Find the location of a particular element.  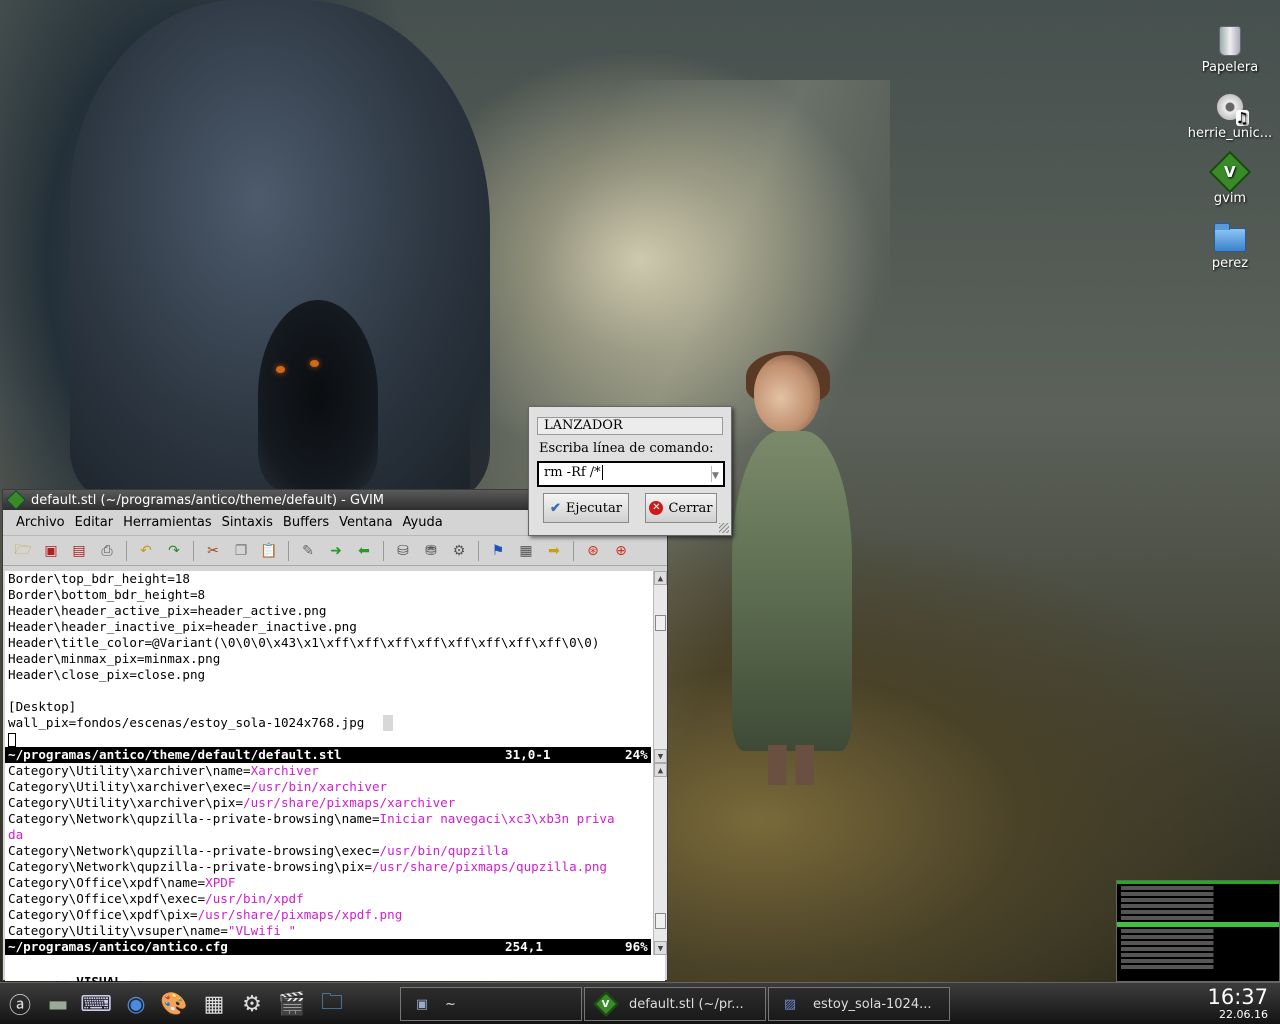

menu-archivo: Archivo is located at coordinates (40, 522).